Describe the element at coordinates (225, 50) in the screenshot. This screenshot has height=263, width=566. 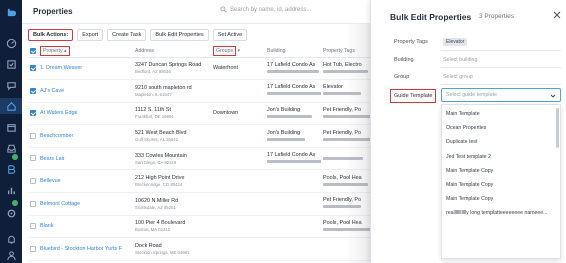
I see `groups-column-label: Groups` at that location.